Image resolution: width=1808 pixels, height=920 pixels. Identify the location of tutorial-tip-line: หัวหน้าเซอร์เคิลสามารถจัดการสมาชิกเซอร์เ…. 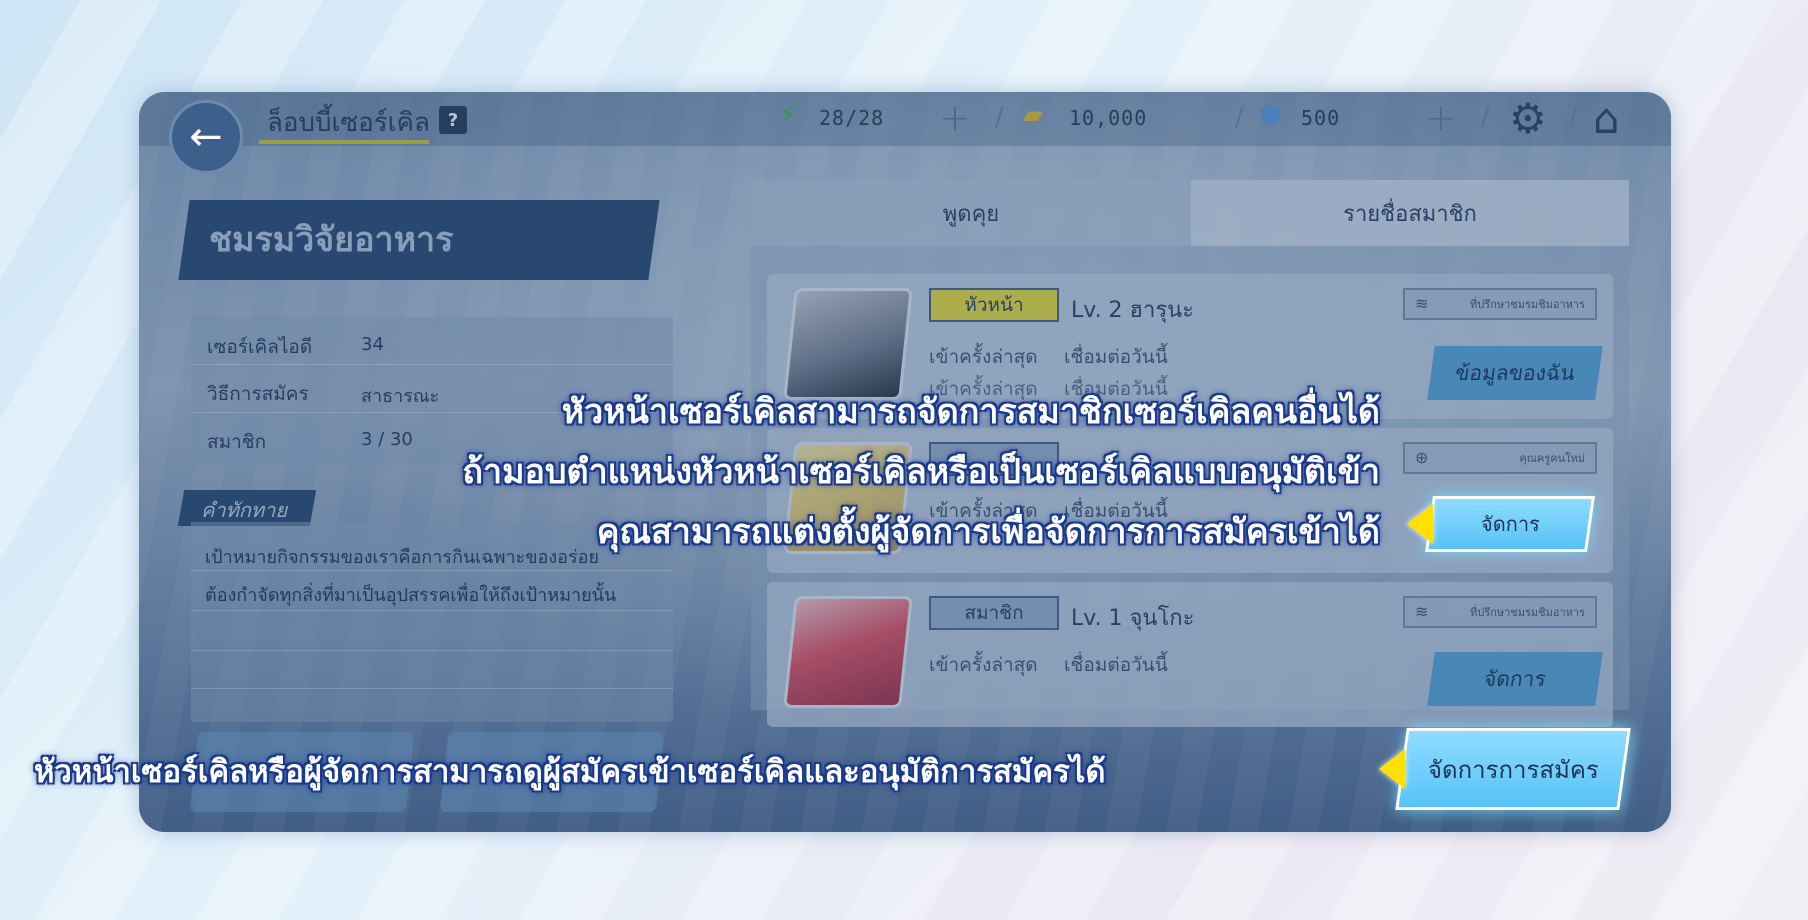
(970, 412).